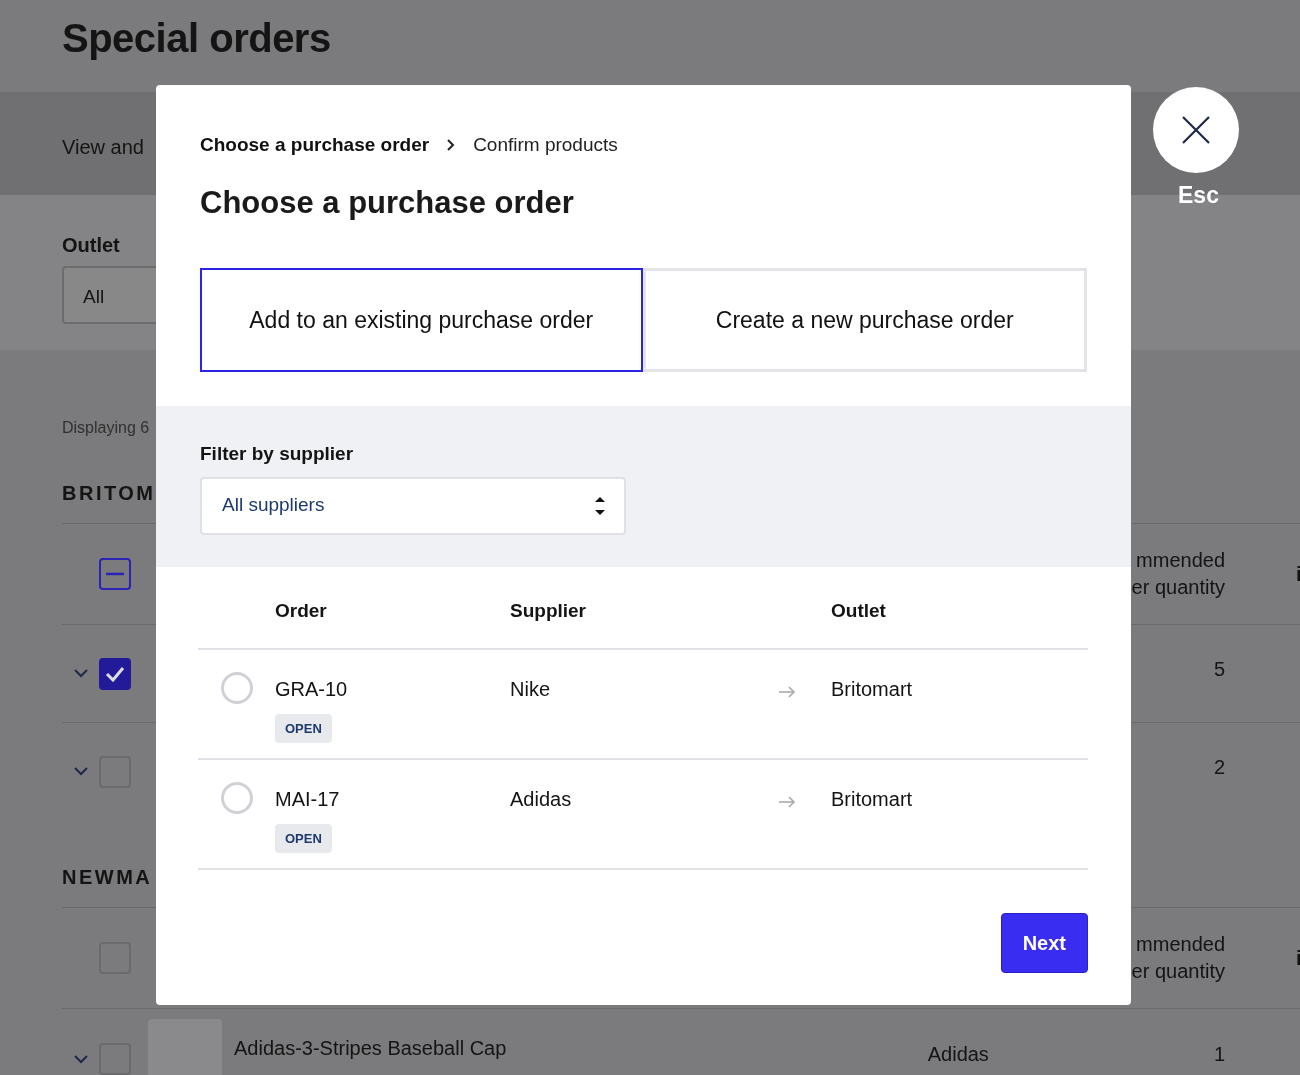 The width and height of the screenshot is (1300, 1075). What do you see at coordinates (109, 493) in the screenshot?
I see `group-heading: BRITOM` at bounding box center [109, 493].